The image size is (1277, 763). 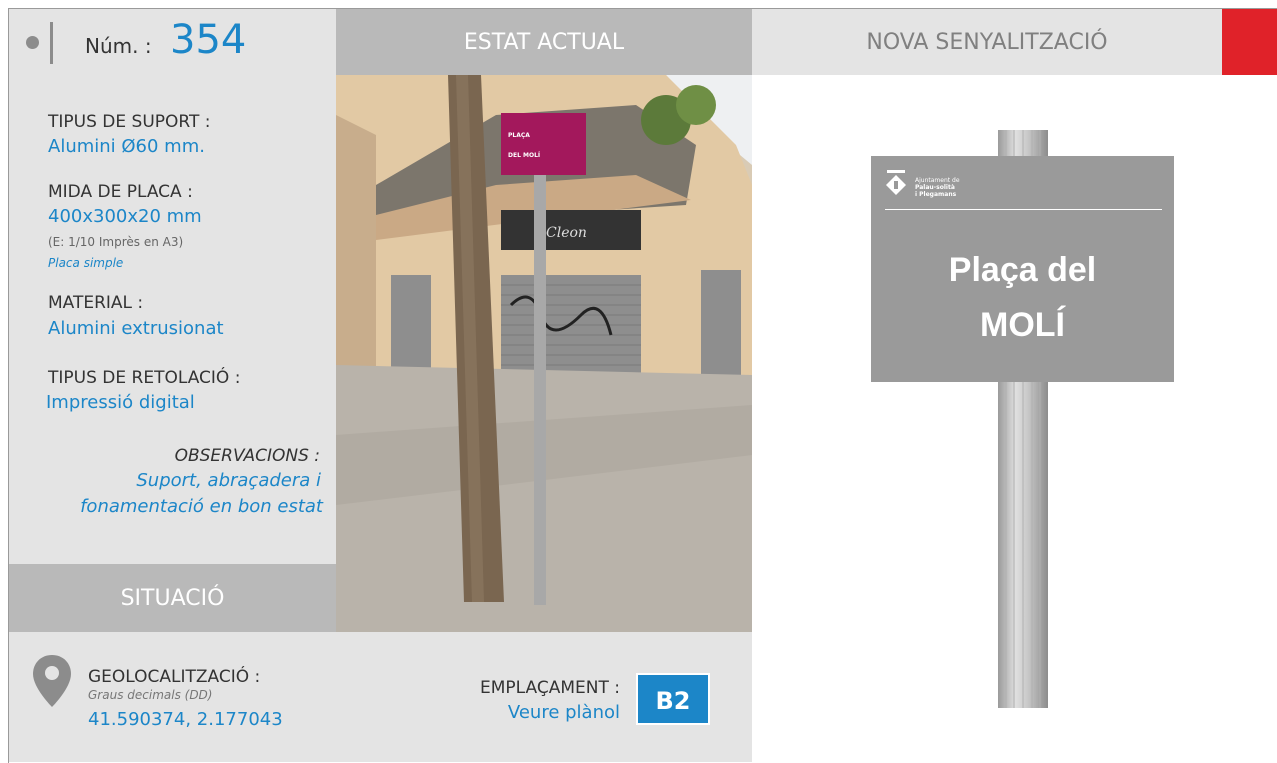 What do you see at coordinates (116, 242) in the screenshot?
I see `mida-placa-scale: (E: 1/10 Imprès en A3)` at bounding box center [116, 242].